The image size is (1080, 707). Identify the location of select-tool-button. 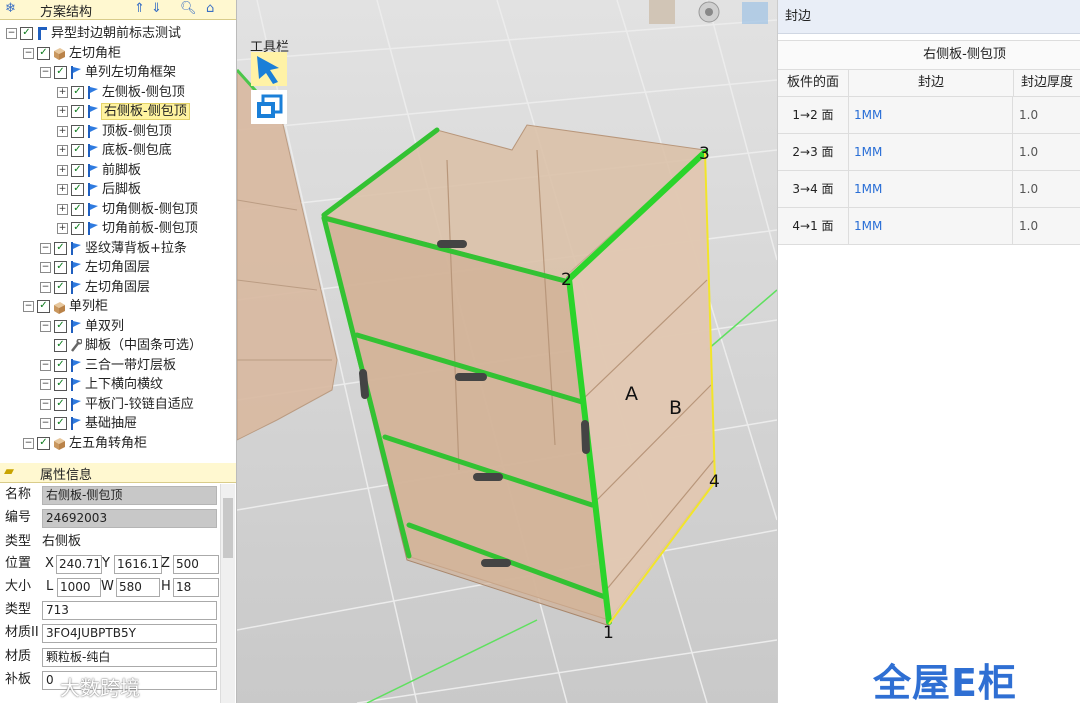
(269, 69).